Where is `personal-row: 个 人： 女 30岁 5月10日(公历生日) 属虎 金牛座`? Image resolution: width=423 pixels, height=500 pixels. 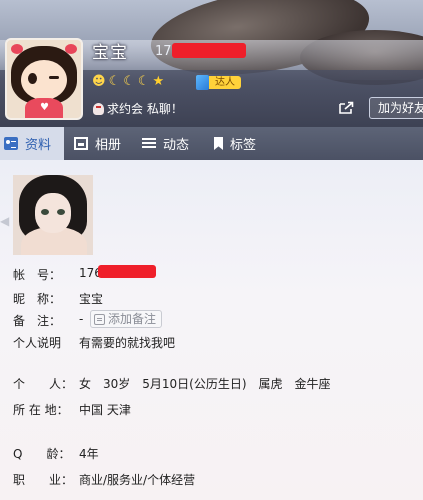 personal-row: 个 人： 女 30岁 5月10日(公历生日) 属虎 金牛座 is located at coordinates (172, 383).